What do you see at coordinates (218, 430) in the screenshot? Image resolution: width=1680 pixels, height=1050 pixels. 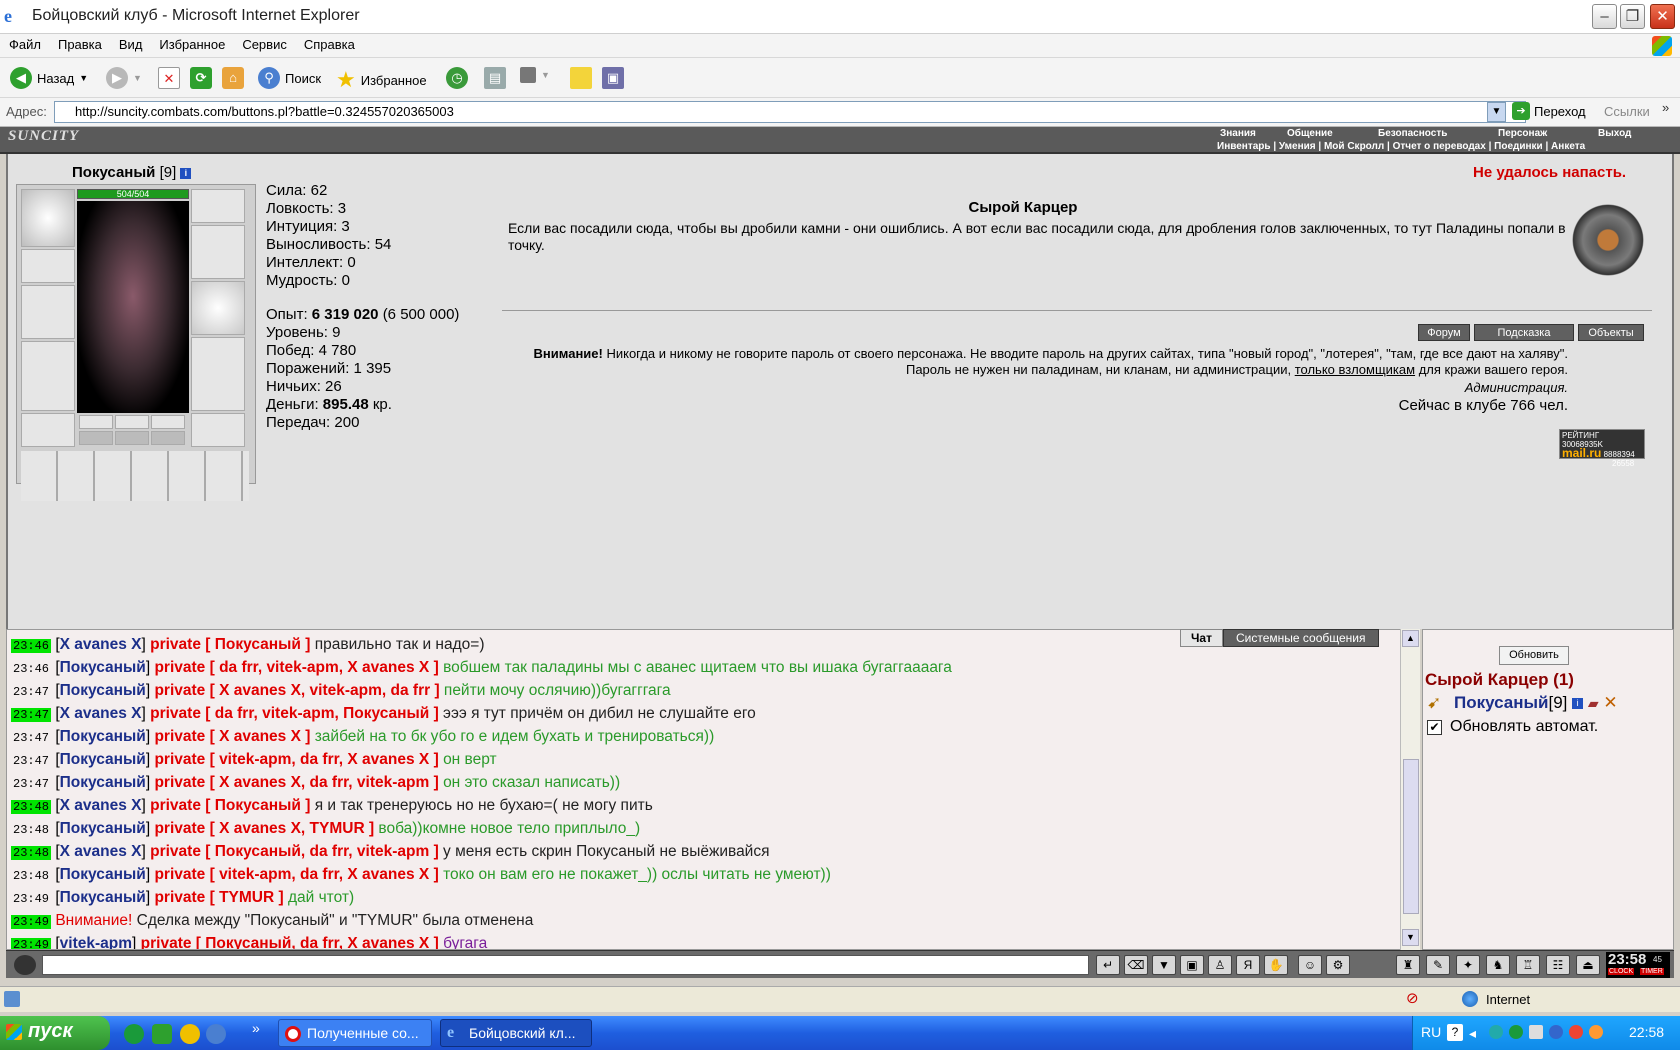 I see `boots-slot-icon` at bounding box center [218, 430].